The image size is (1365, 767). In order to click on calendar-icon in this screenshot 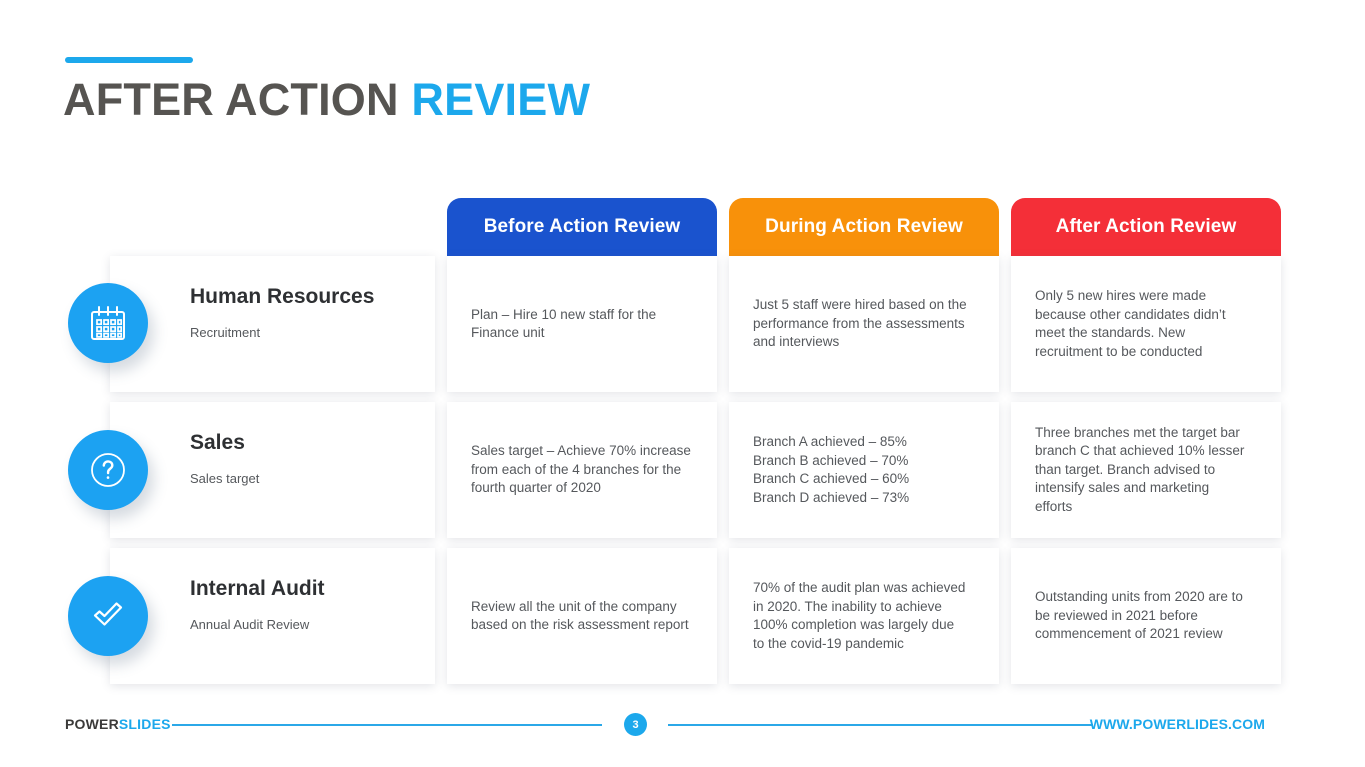, I will do `click(108, 323)`.